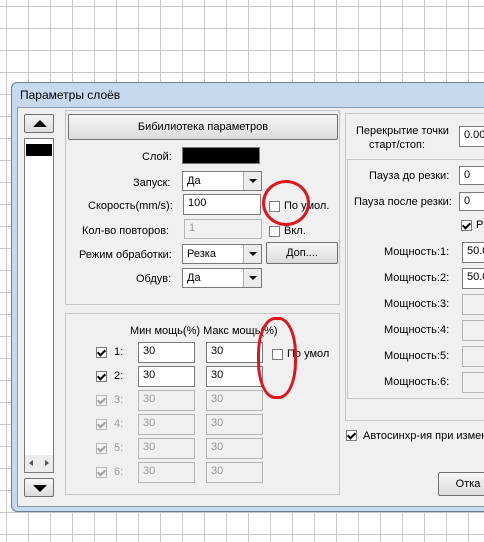 This screenshot has width=484, height=542. I want to click on right-power-label: Мощность:2:, so click(417, 278).